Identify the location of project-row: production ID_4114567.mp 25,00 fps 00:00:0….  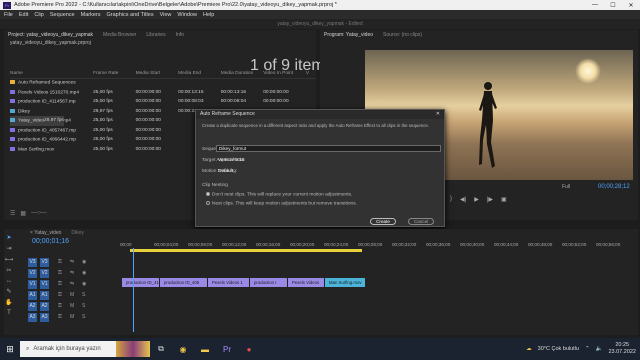
(163, 102).